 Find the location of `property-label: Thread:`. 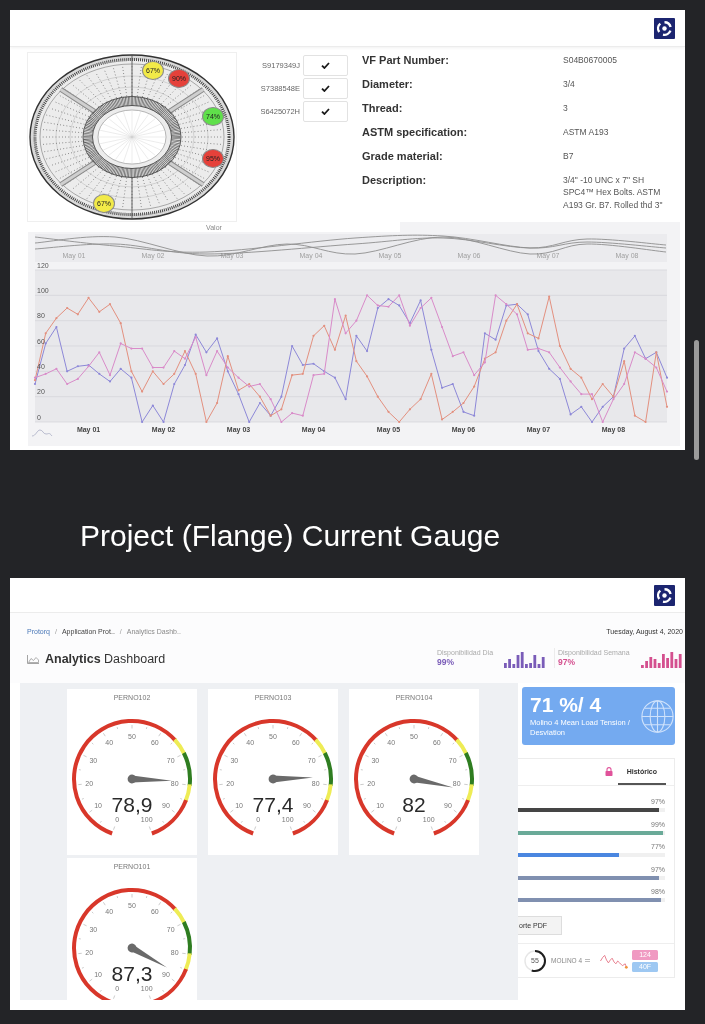

property-label: Thread: is located at coordinates (383, 108).